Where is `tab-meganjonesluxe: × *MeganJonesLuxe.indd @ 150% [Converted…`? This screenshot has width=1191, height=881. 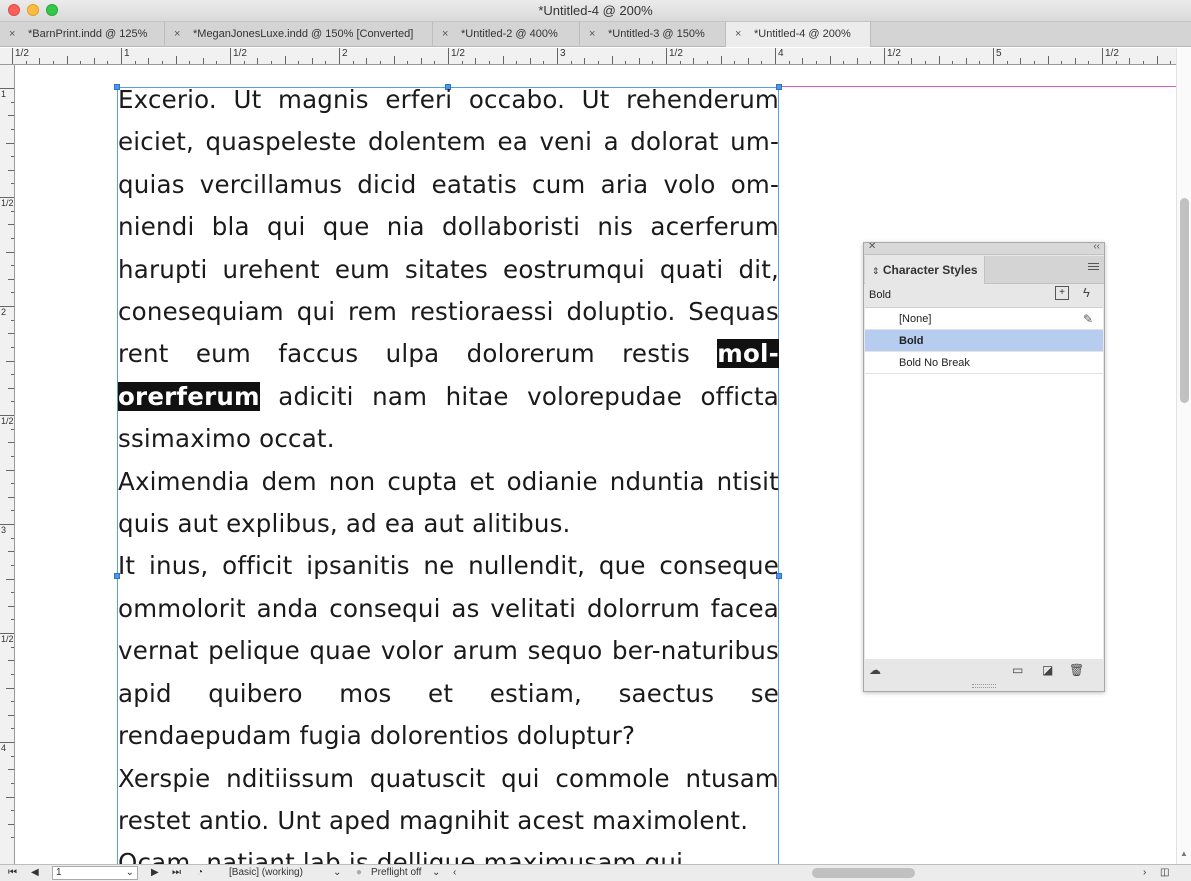 tab-meganjonesluxe: × *MeganJonesLuxe.indd @ 150% [Converted… is located at coordinates (299, 34).